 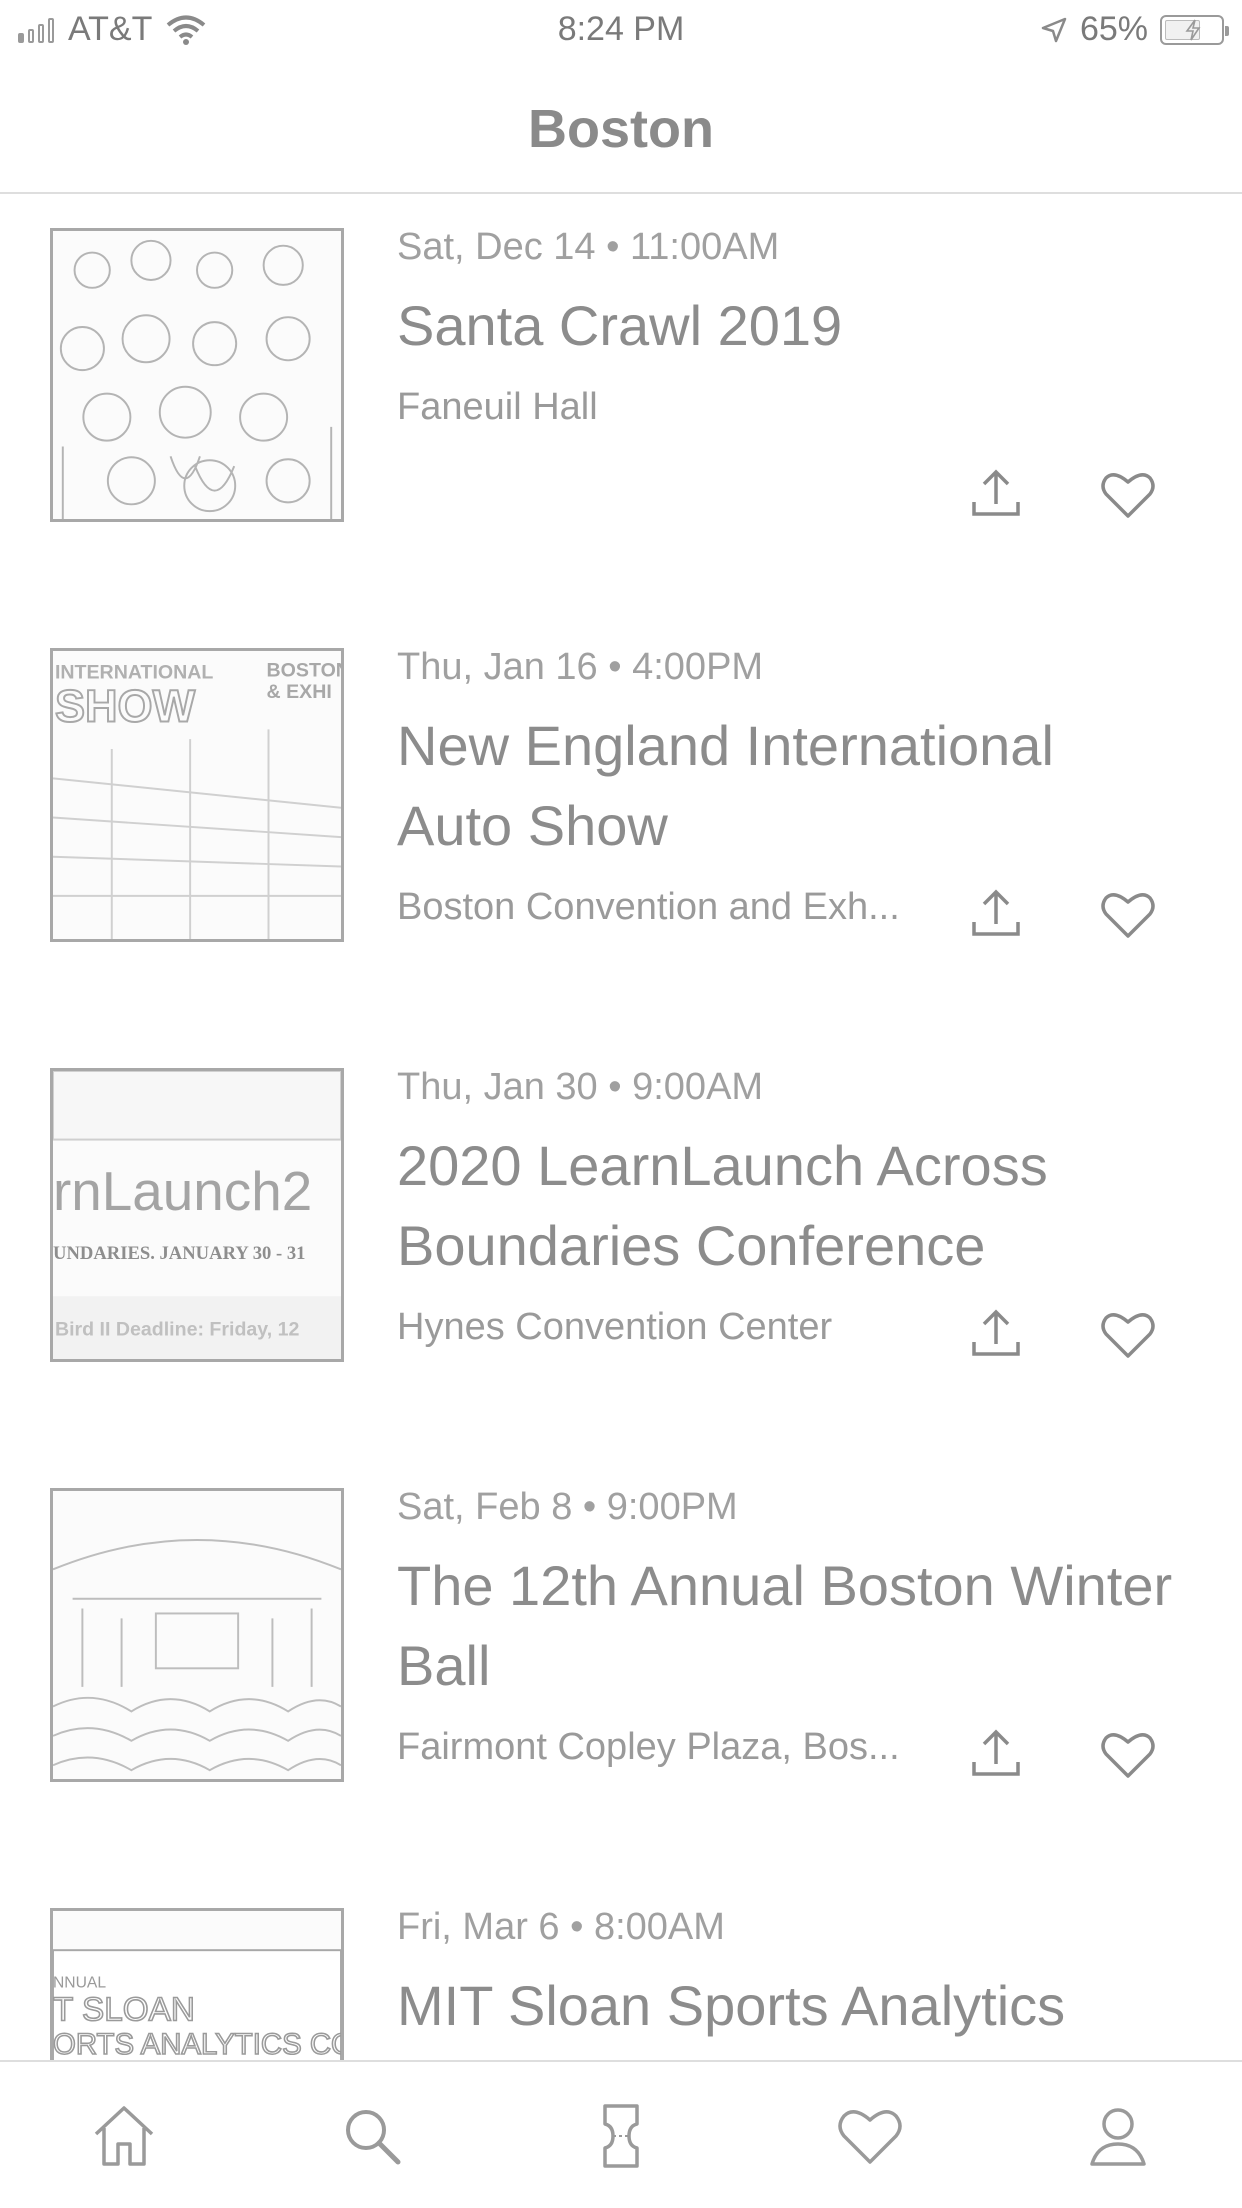 I want to click on status-right: 65%, so click(x=1134, y=29).